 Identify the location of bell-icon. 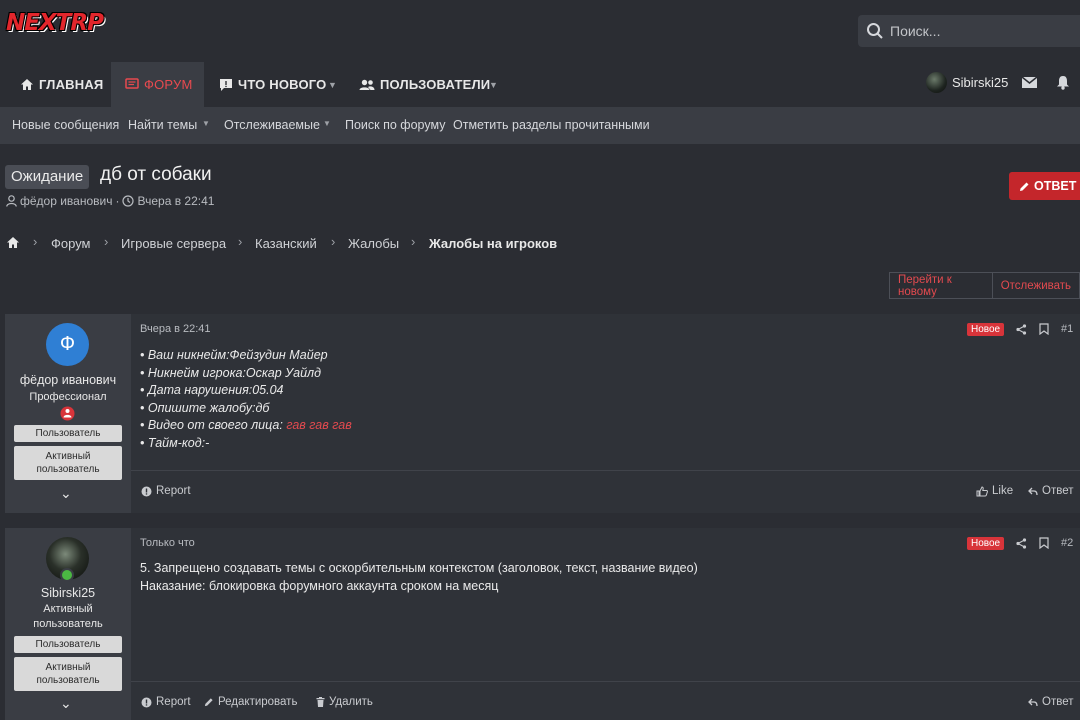
(1063, 82).